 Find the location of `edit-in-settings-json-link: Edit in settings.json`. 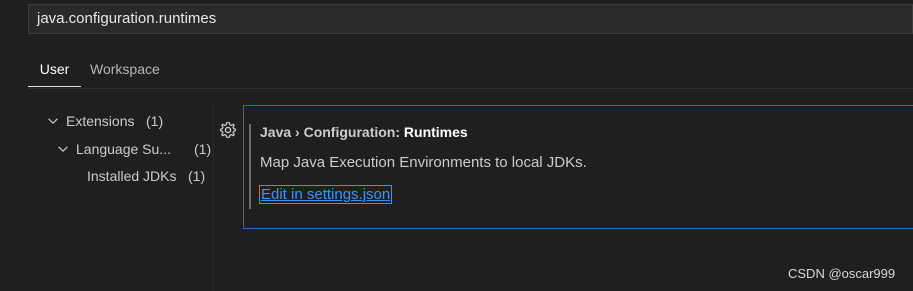

edit-in-settings-json-link: Edit in settings.json is located at coordinates (325, 194).